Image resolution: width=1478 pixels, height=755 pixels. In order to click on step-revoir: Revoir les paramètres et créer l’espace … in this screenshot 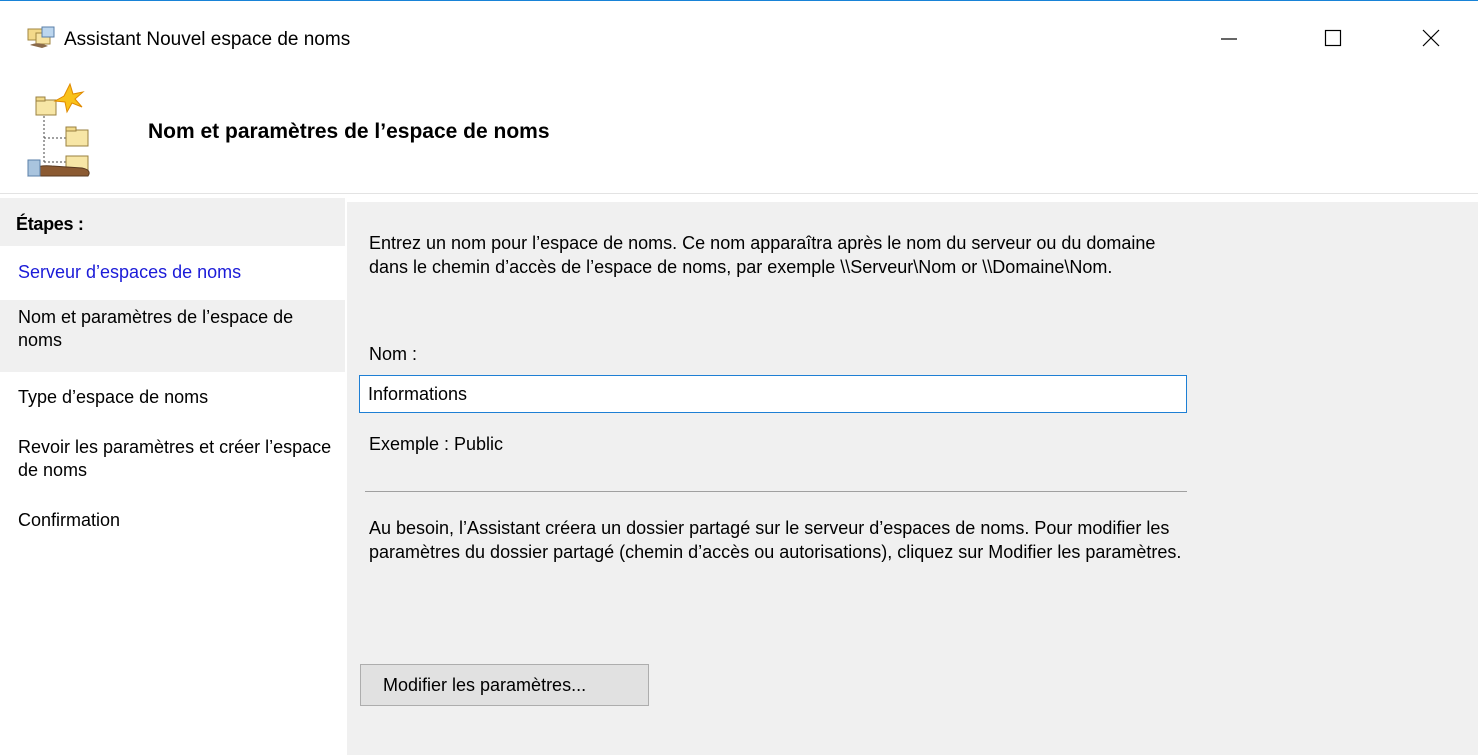, I will do `click(172, 459)`.